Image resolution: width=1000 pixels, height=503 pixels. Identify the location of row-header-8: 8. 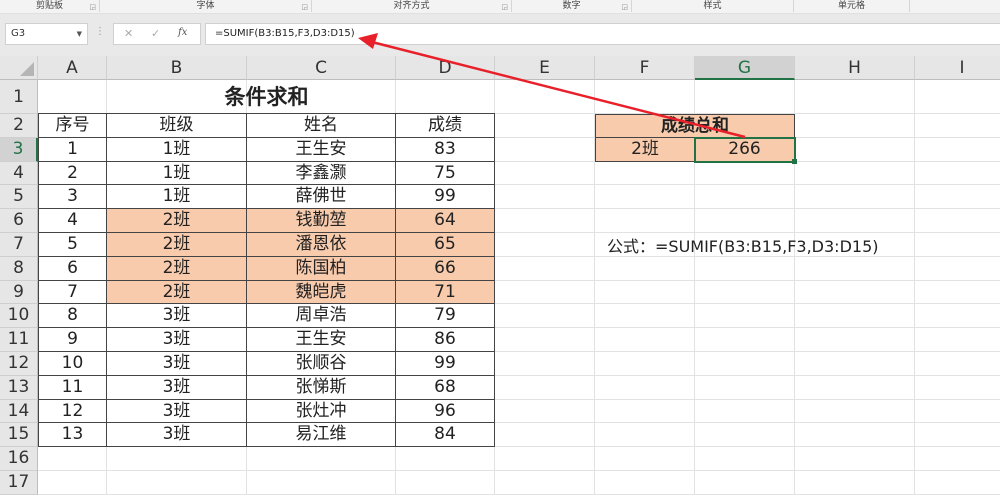
(19, 268).